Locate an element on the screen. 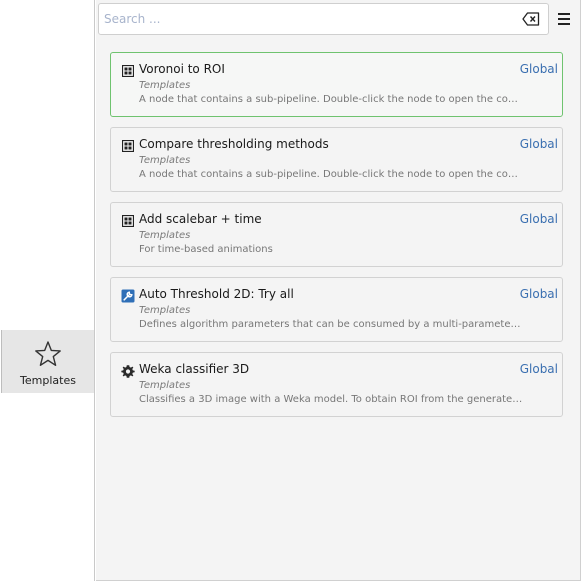  template-title: Auto Threshold 2D: Try all is located at coordinates (216, 294).